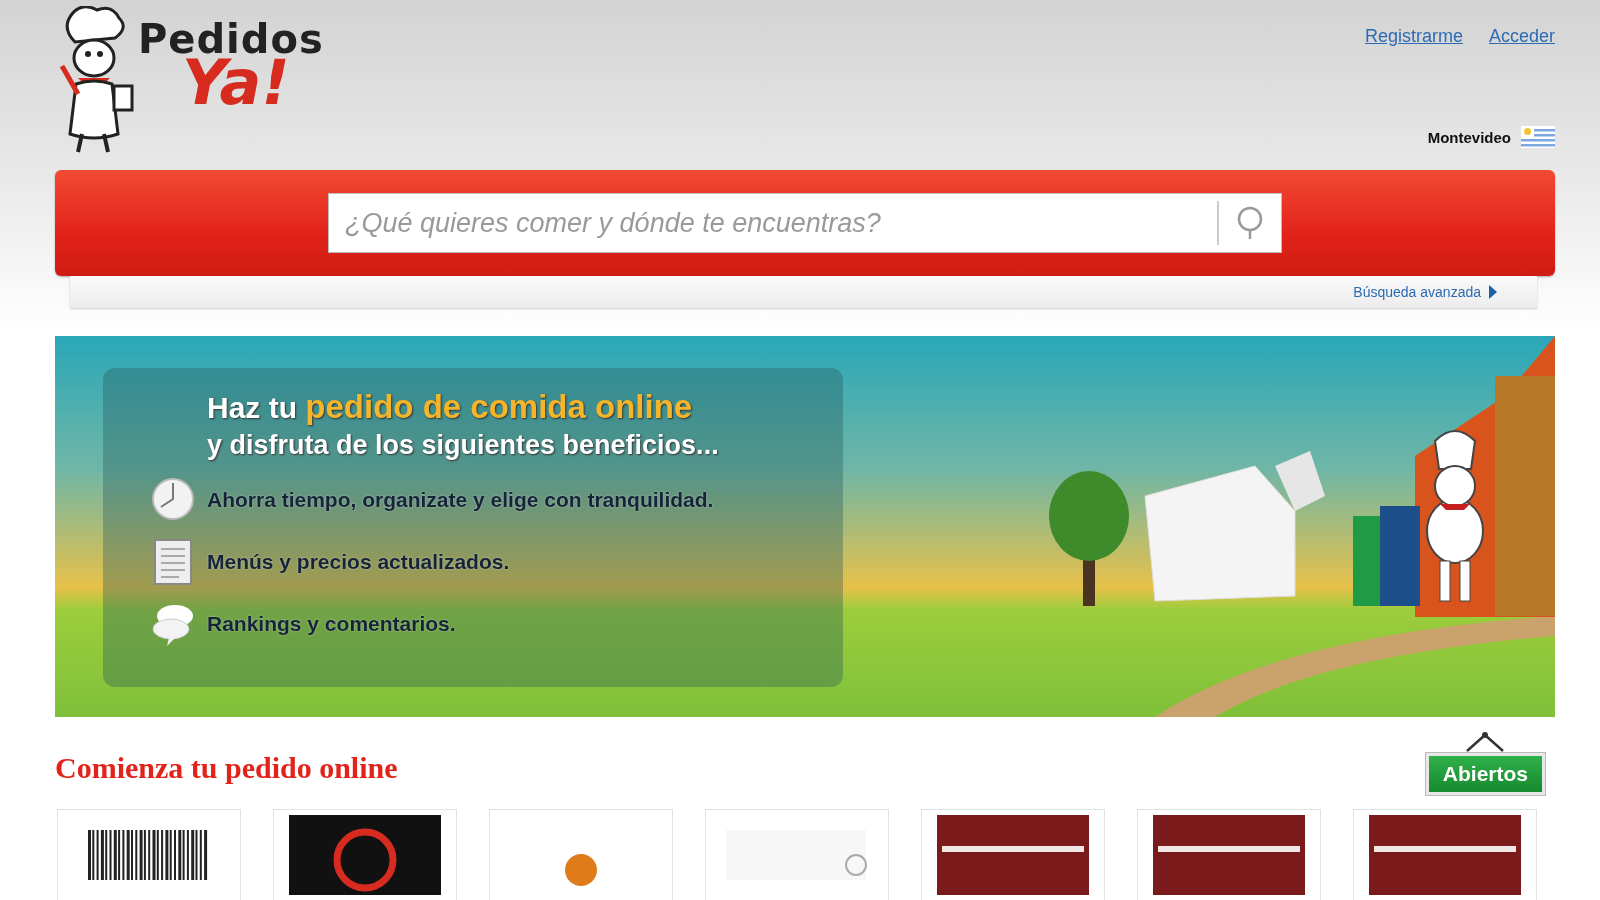 This screenshot has width=1600, height=900. Describe the element at coordinates (1425, 292) in the screenshot. I see `advanced-search-link: Búsqueda avanzada` at that location.